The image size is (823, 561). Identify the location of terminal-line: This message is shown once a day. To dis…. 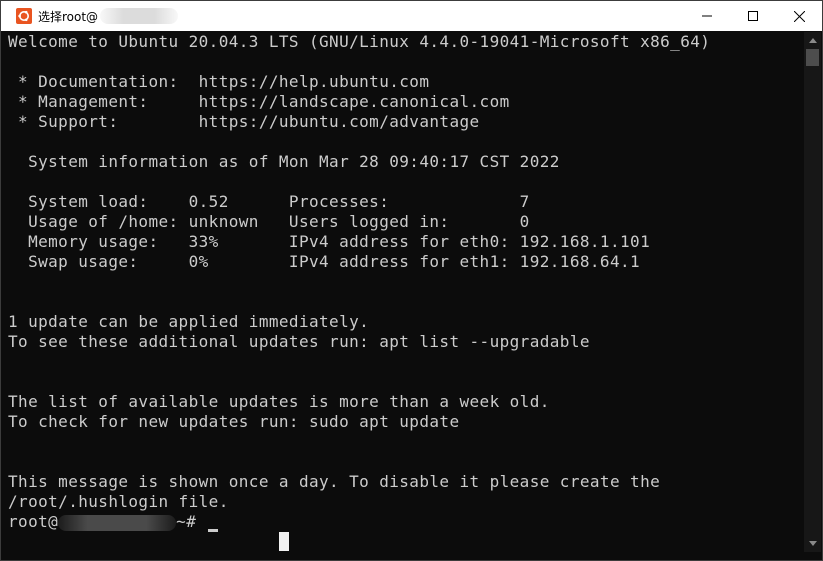
(334, 481).